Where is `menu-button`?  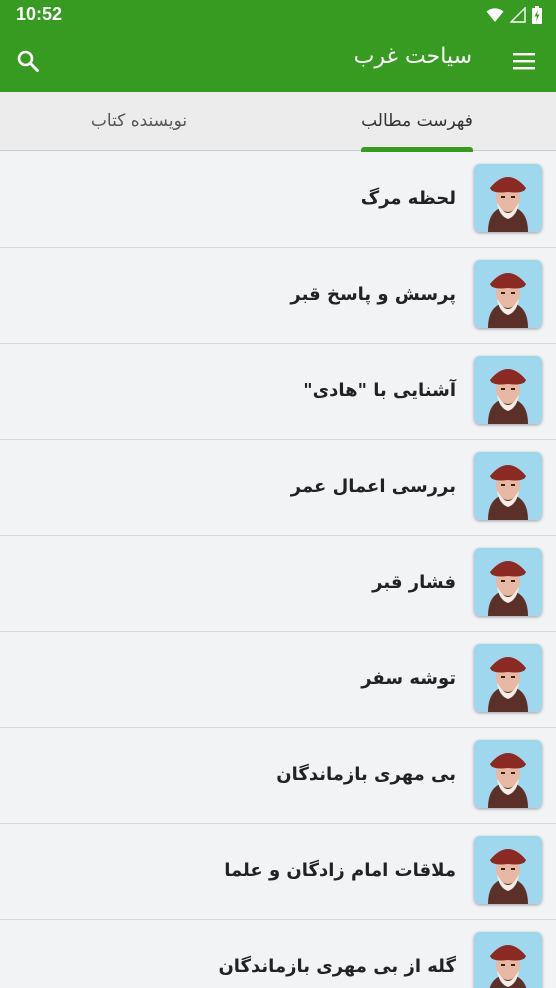 menu-button is located at coordinates (524, 61).